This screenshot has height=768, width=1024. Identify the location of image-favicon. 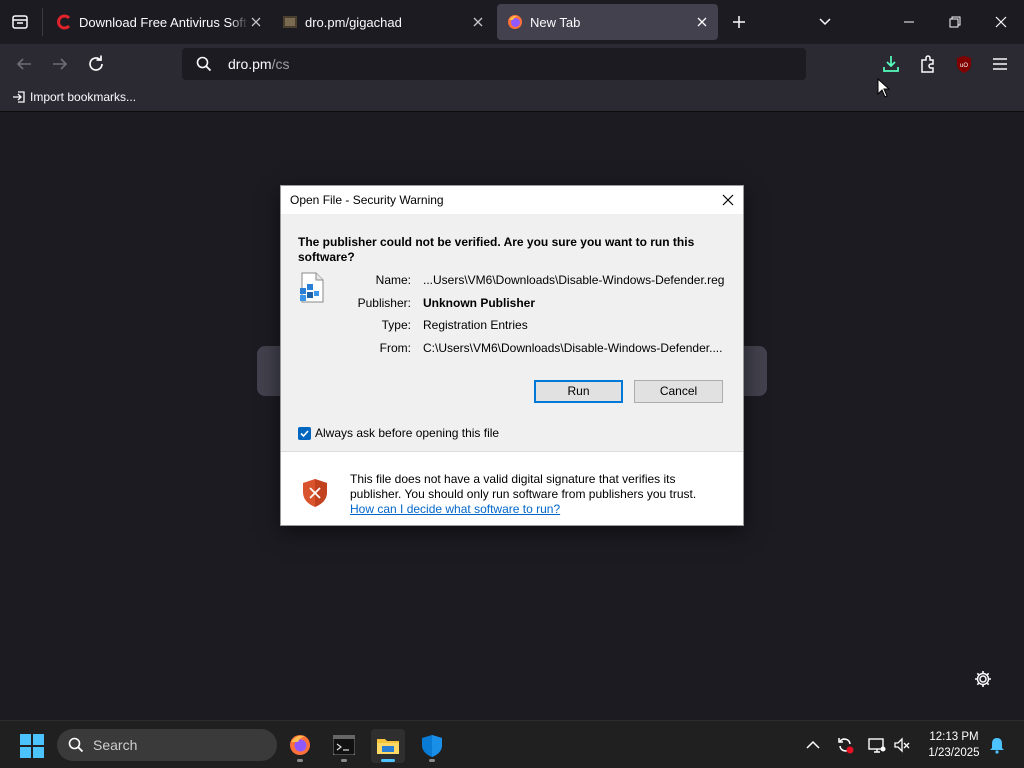
(290, 22).